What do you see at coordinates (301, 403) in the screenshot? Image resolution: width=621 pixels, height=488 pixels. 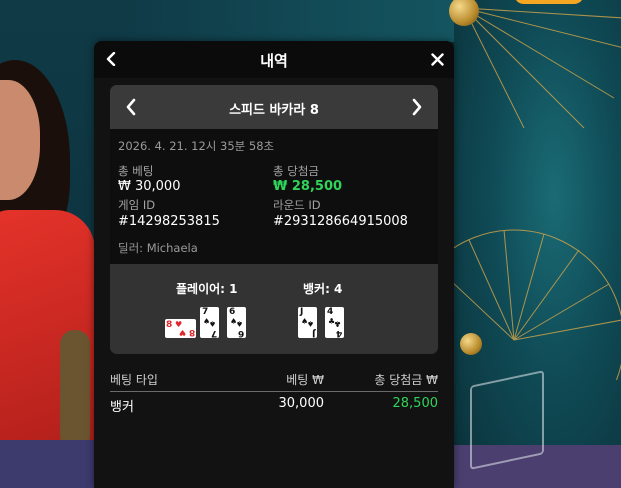 I see `bet-row-amount: 30,000` at bounding box center [301, 403].